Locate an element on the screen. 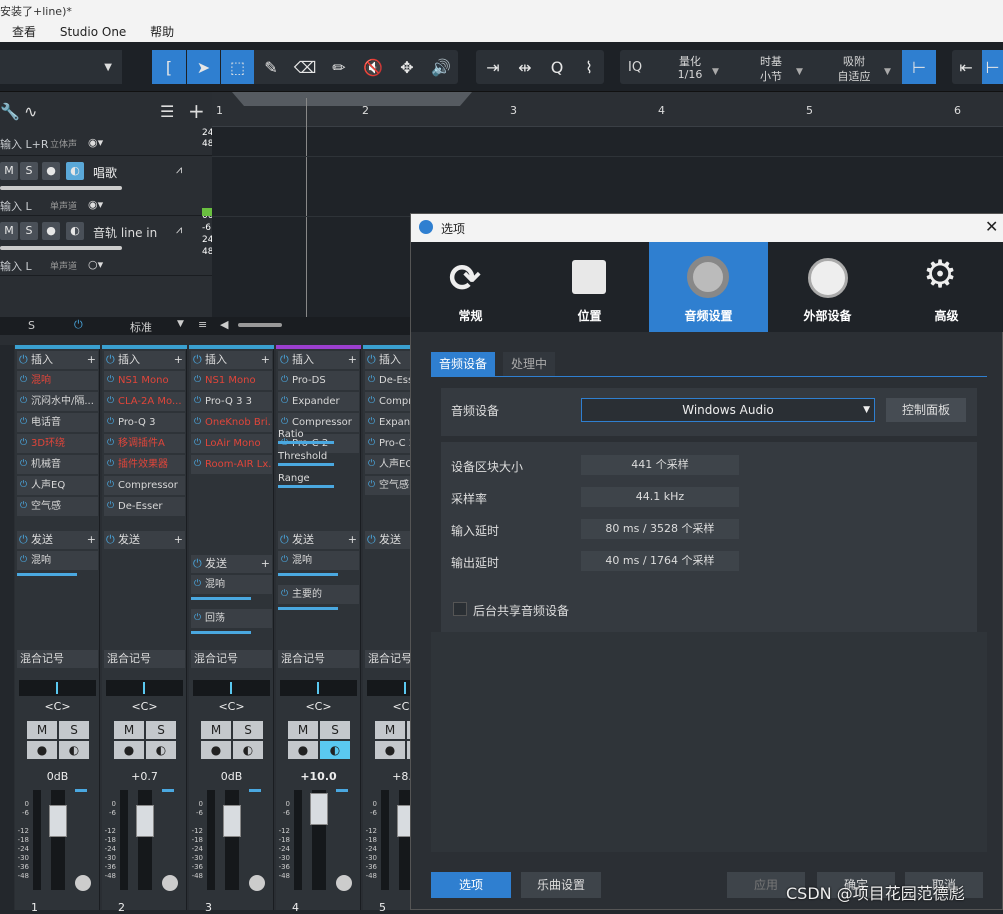  insert-slot: ⏻ 电话音 is located at coordinates (57, 422).